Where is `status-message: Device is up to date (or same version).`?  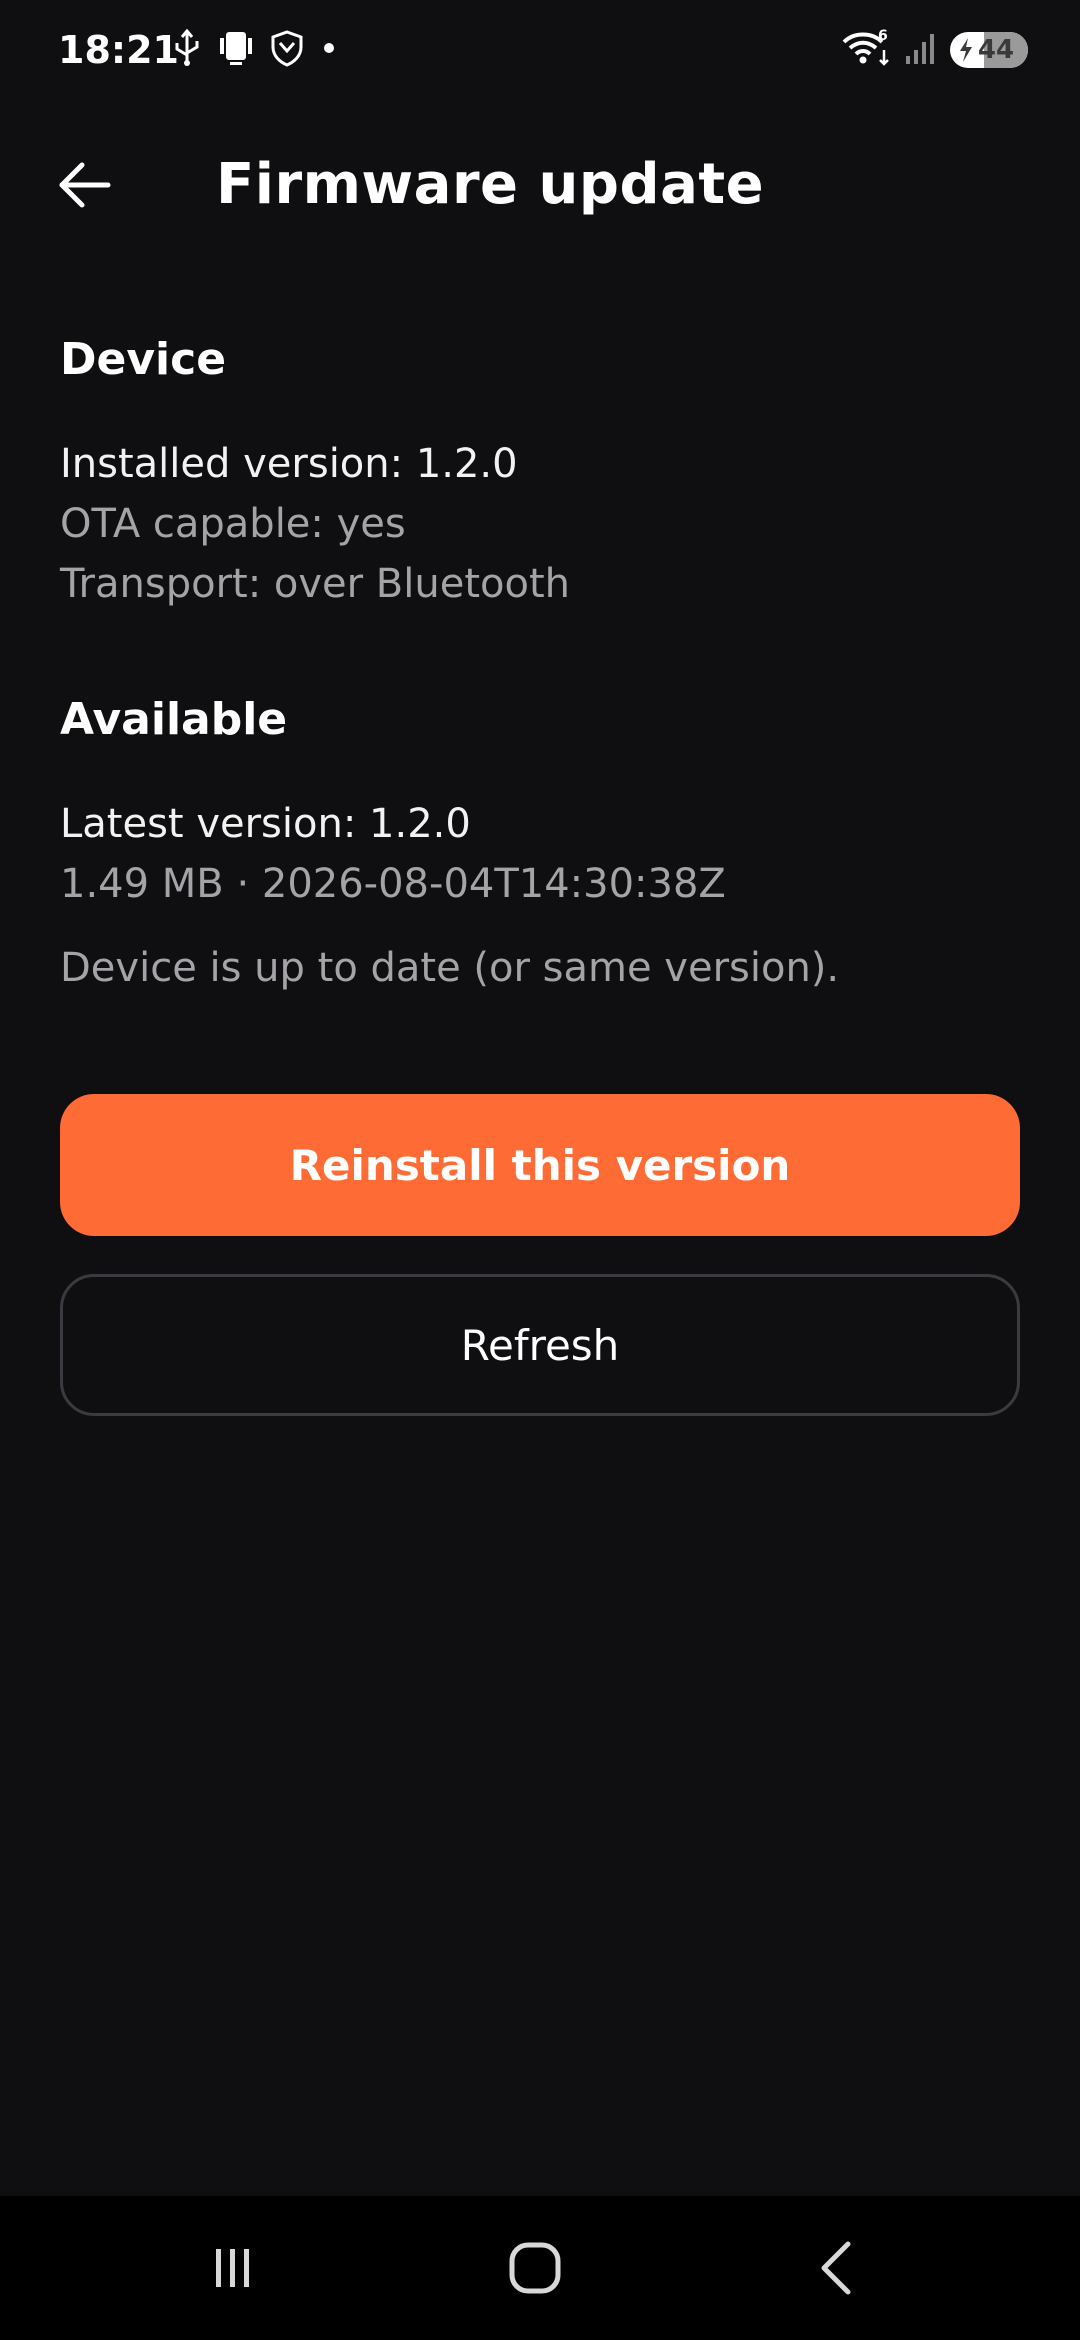 status-message: Device is up to date (or same version). is located at coordinates (450, 968).